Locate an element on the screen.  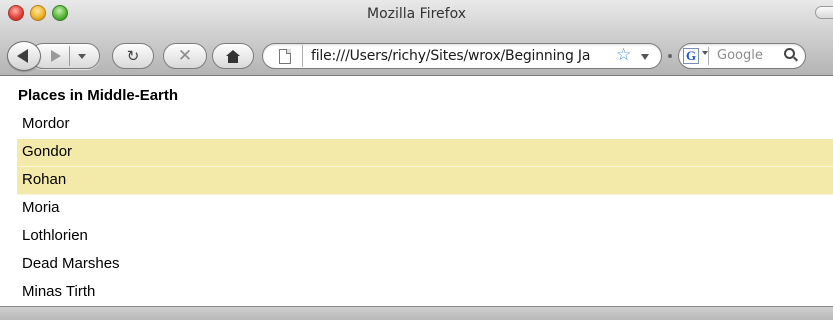
search-bar: G Google is located at coordinates (742, 56).